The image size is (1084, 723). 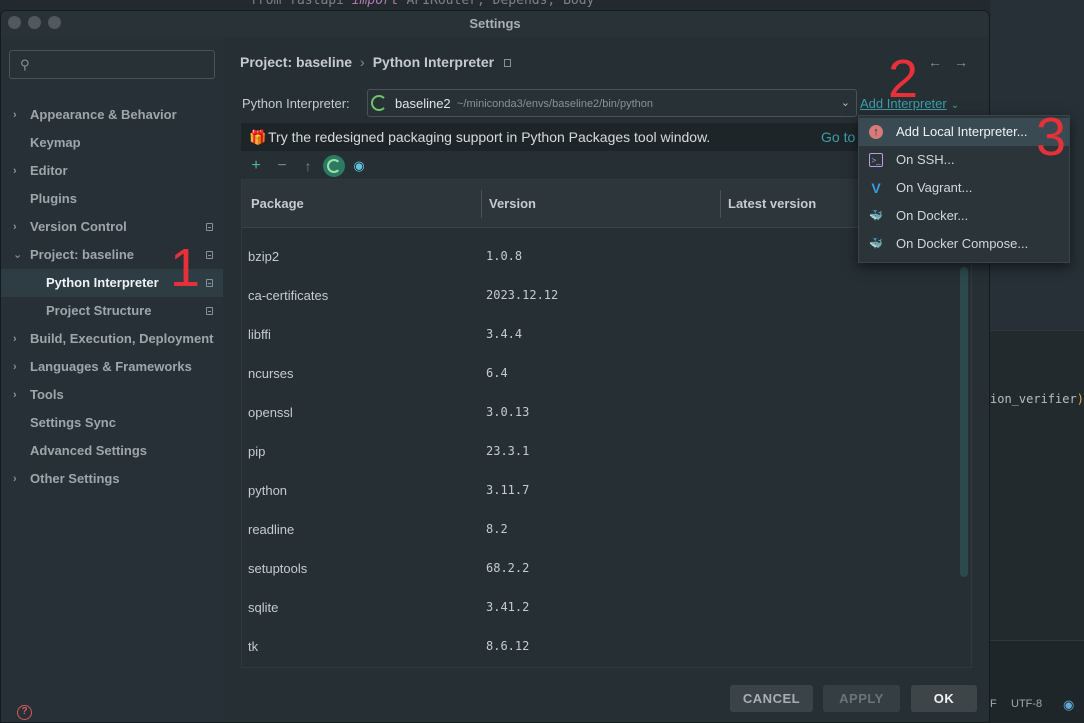 What do you see at coordinates (497, 373) in the screenshot?
I see `version-cell: 6.4` at bounding box center [497, 373].